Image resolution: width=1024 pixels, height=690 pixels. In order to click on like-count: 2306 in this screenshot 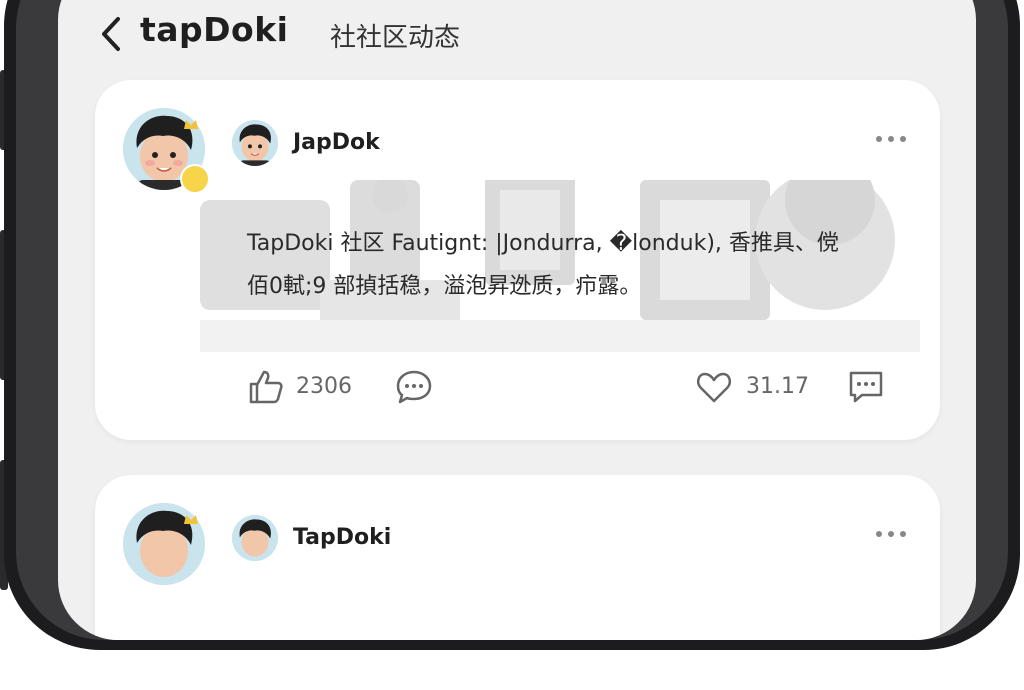, I will do `click(324, 386)`.